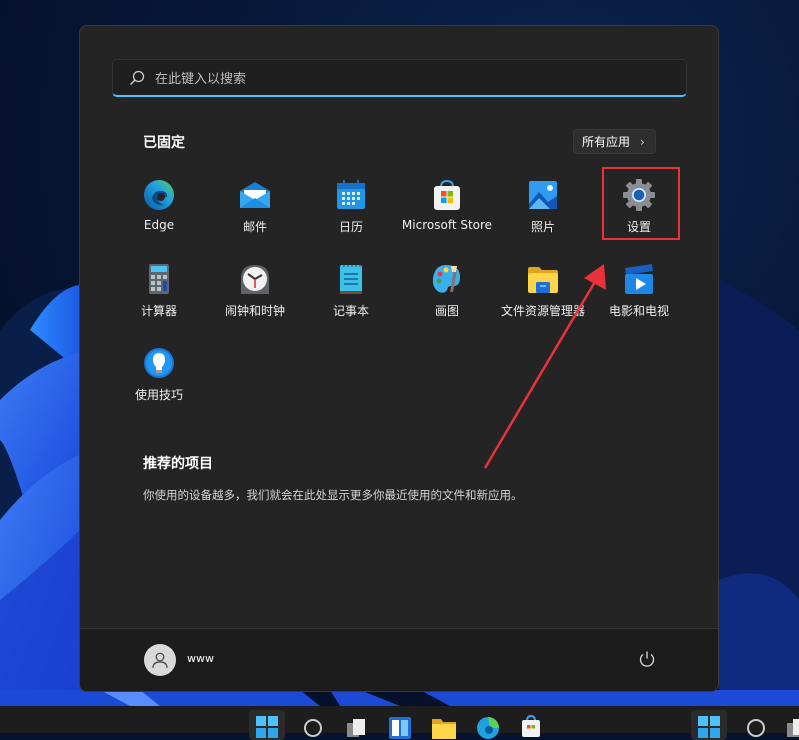 The height and width of the screenshot is (740, 799). I want to click on recommended-section-title: 推荐的项目, so click(178, 464).